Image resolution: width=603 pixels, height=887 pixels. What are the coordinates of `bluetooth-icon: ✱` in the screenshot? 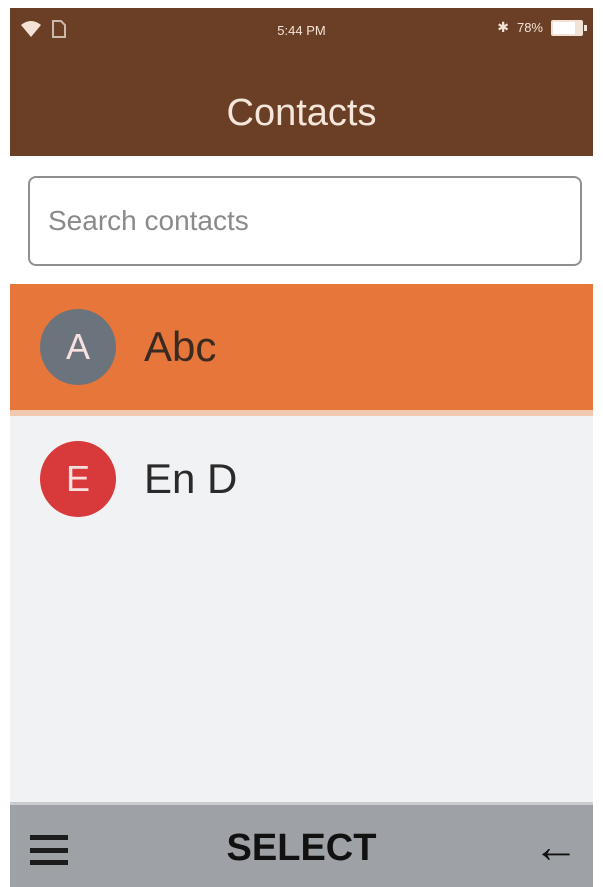 It's located at (503, 27).